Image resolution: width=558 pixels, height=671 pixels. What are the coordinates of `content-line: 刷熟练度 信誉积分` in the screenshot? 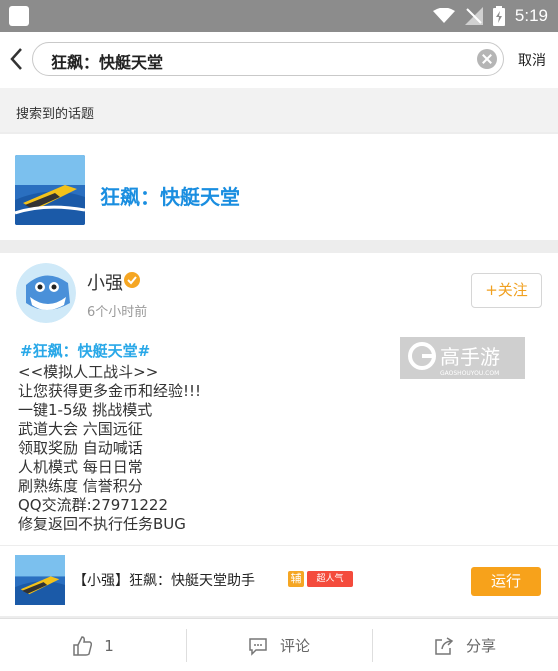 It's located at (80, 486).